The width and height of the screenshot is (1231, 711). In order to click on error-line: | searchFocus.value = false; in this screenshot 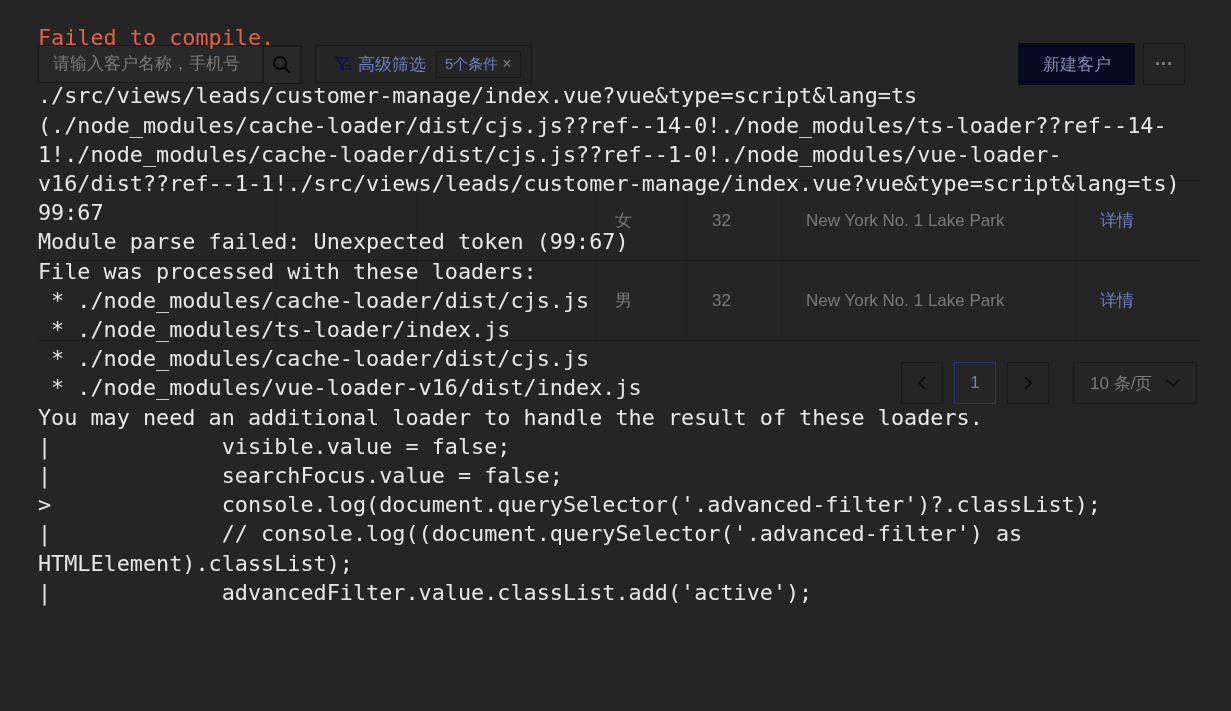, I will do `click(300, 476)`.